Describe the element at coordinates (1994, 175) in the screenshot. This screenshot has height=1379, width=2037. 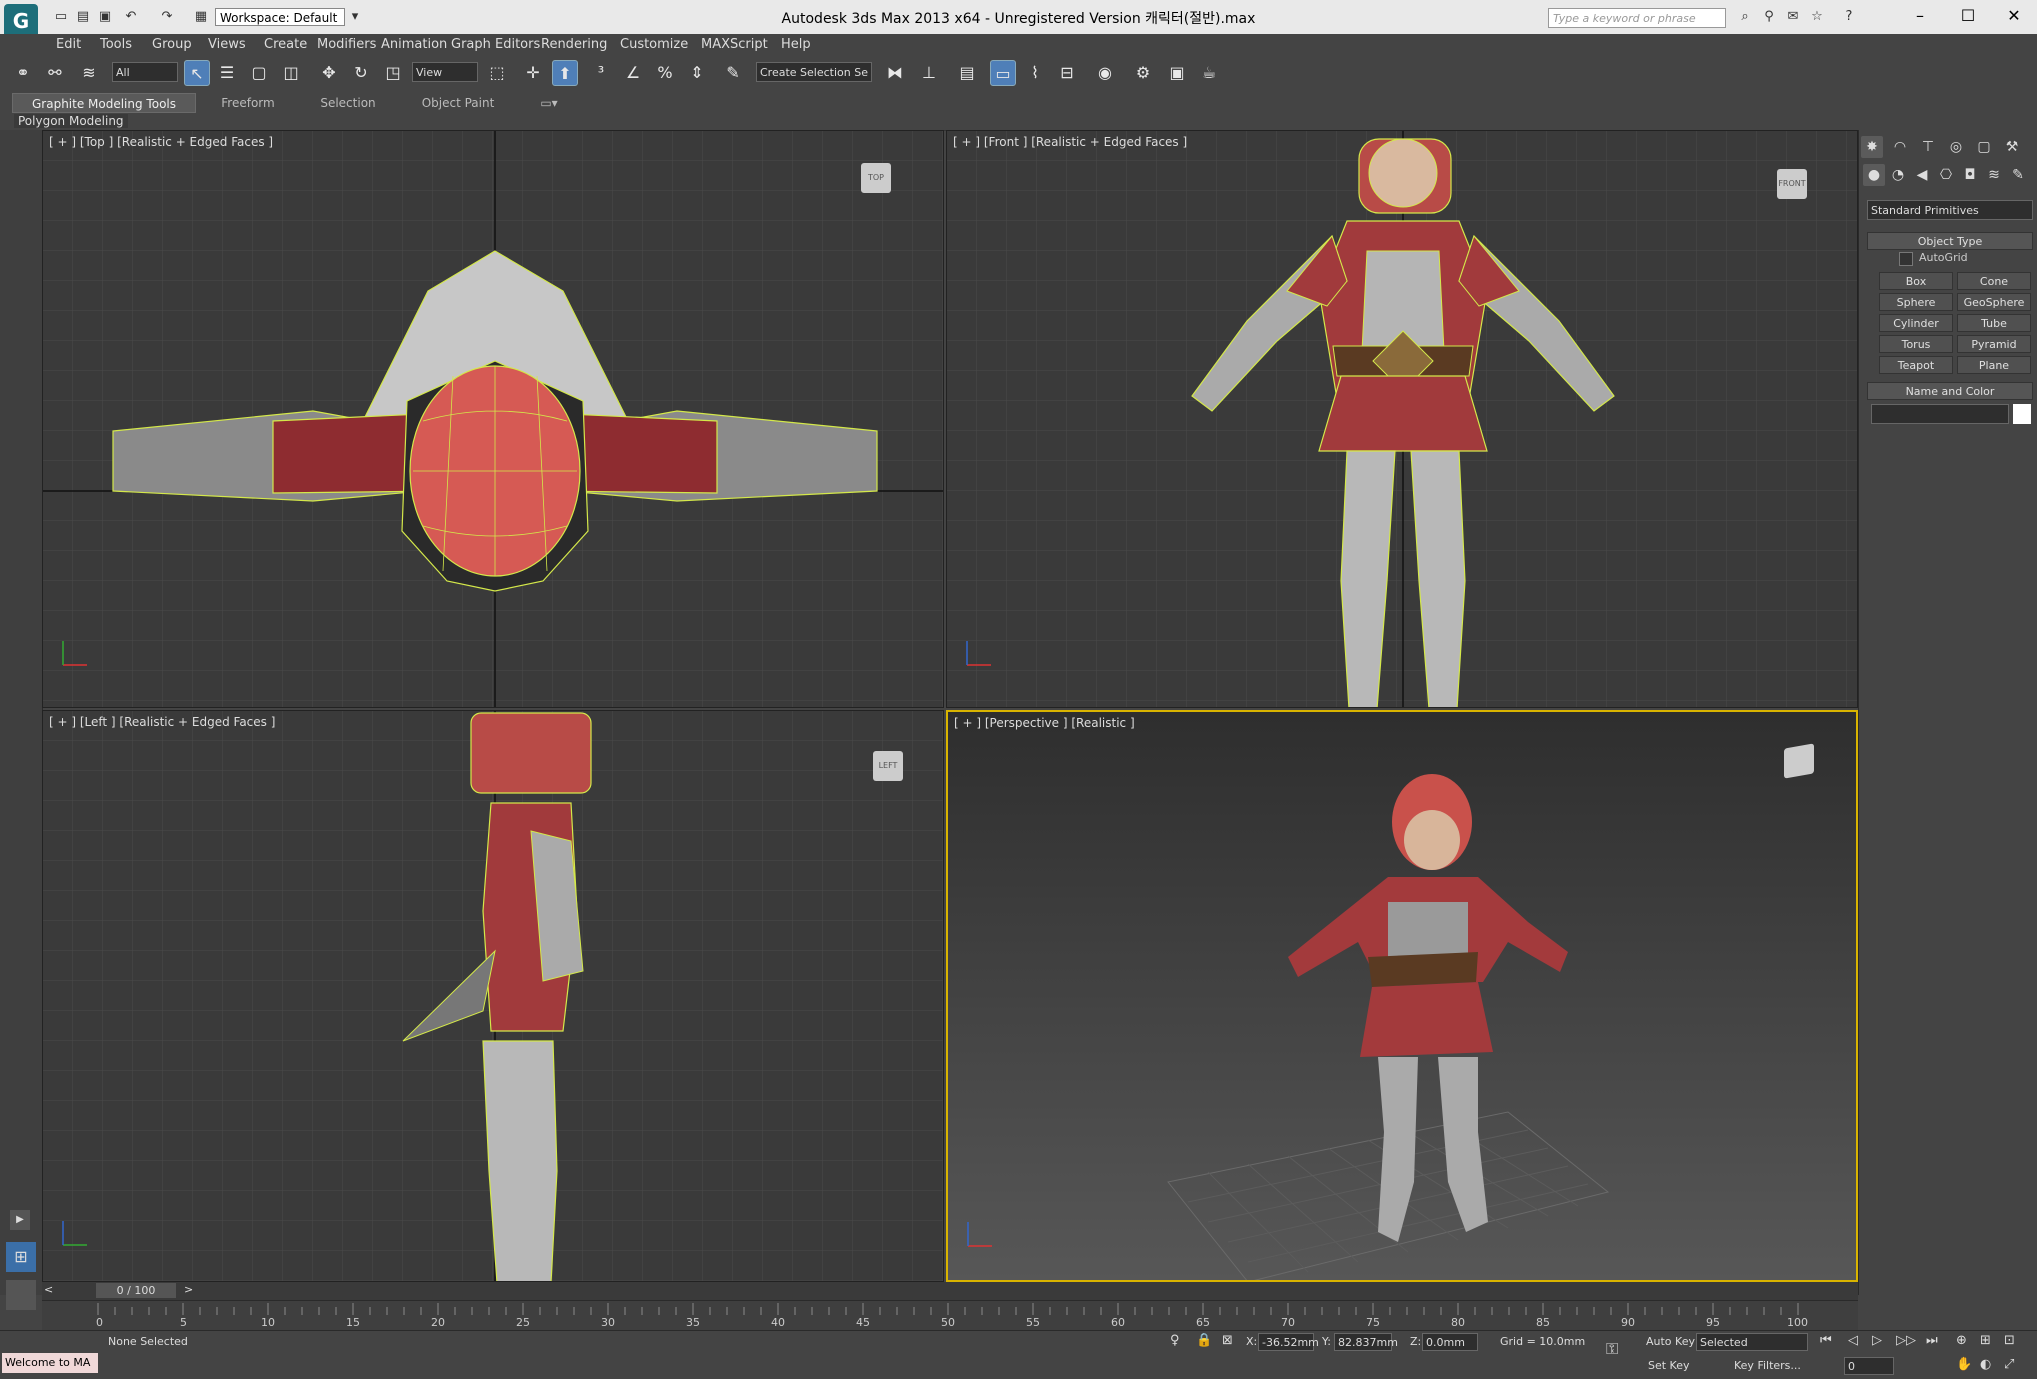
I see `space-warps-icon: ≋` at that location.